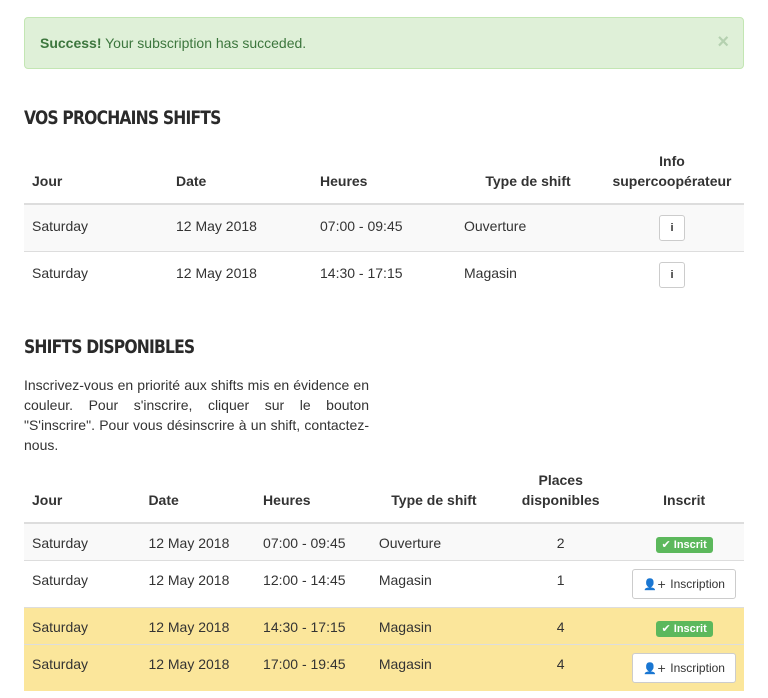 This screenshot has width=768, height=698. Describe the element at coordinates (109, 347) in the screenshot. I see `available-shifts-title: Shifts disponibles` at that location.